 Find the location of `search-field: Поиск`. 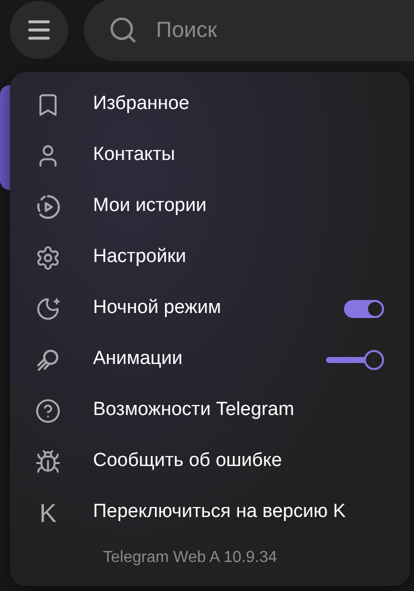

search-field: Поиск is located at coordinates (249, 30).